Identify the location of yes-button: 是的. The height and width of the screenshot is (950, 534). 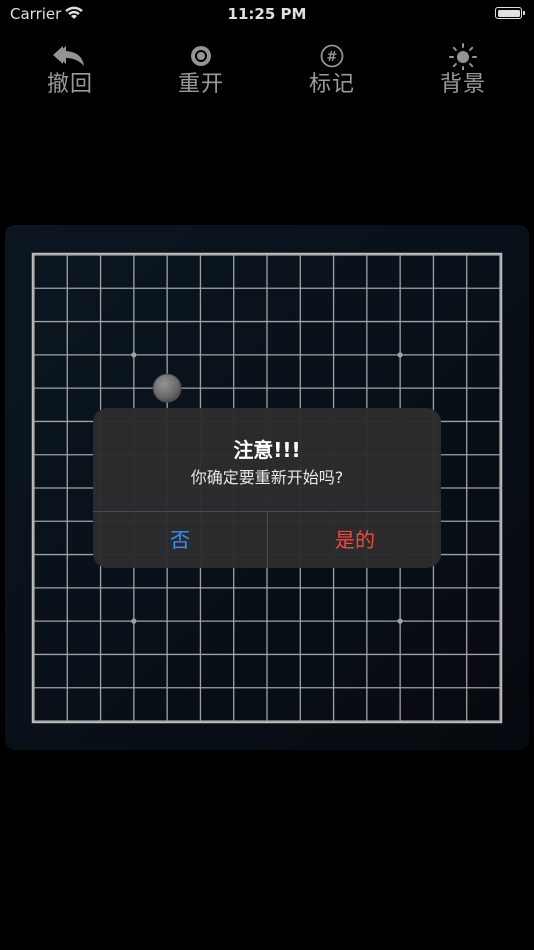
(354, 540).